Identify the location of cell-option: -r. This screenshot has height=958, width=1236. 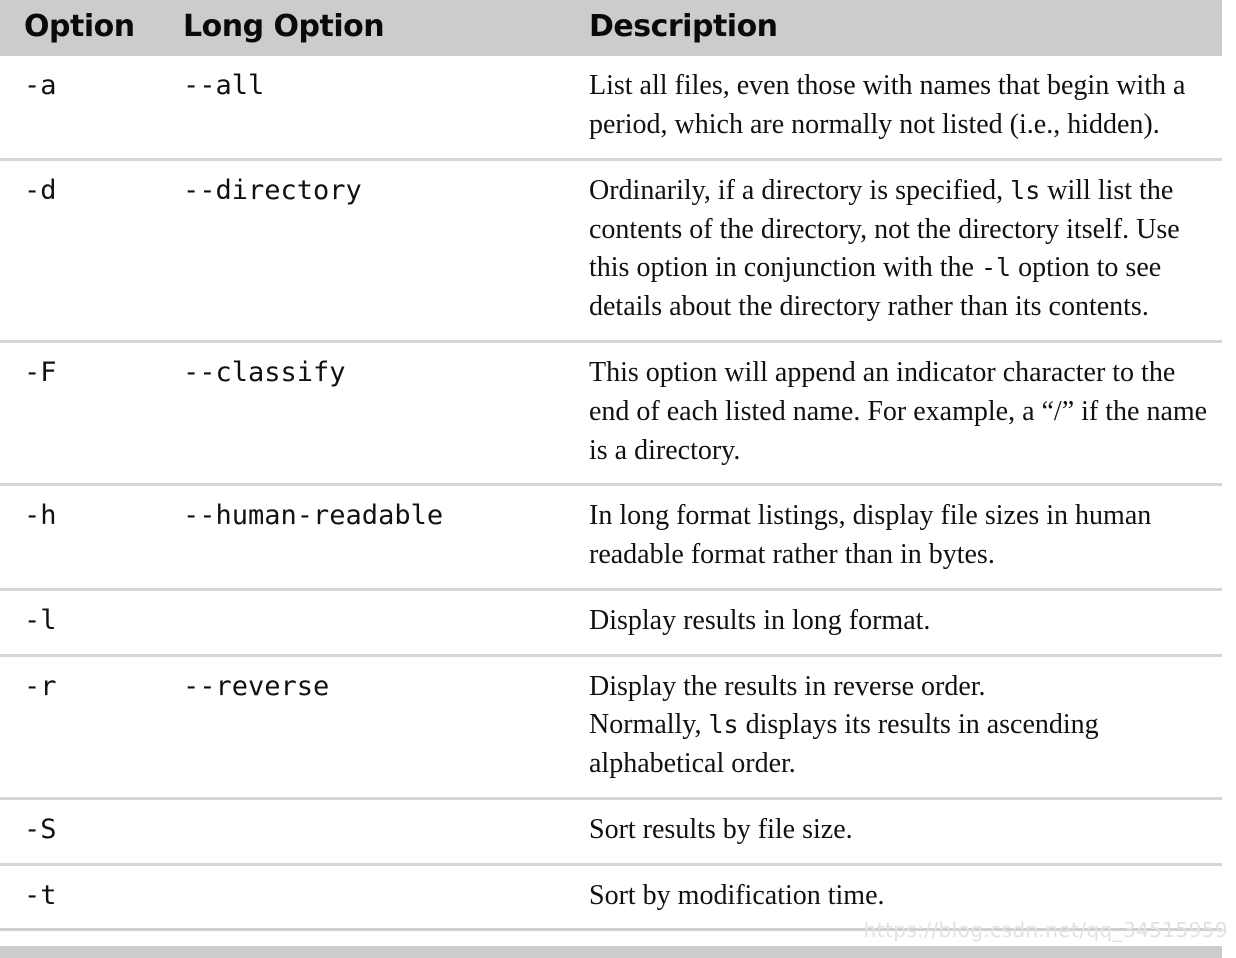
(40, 686).